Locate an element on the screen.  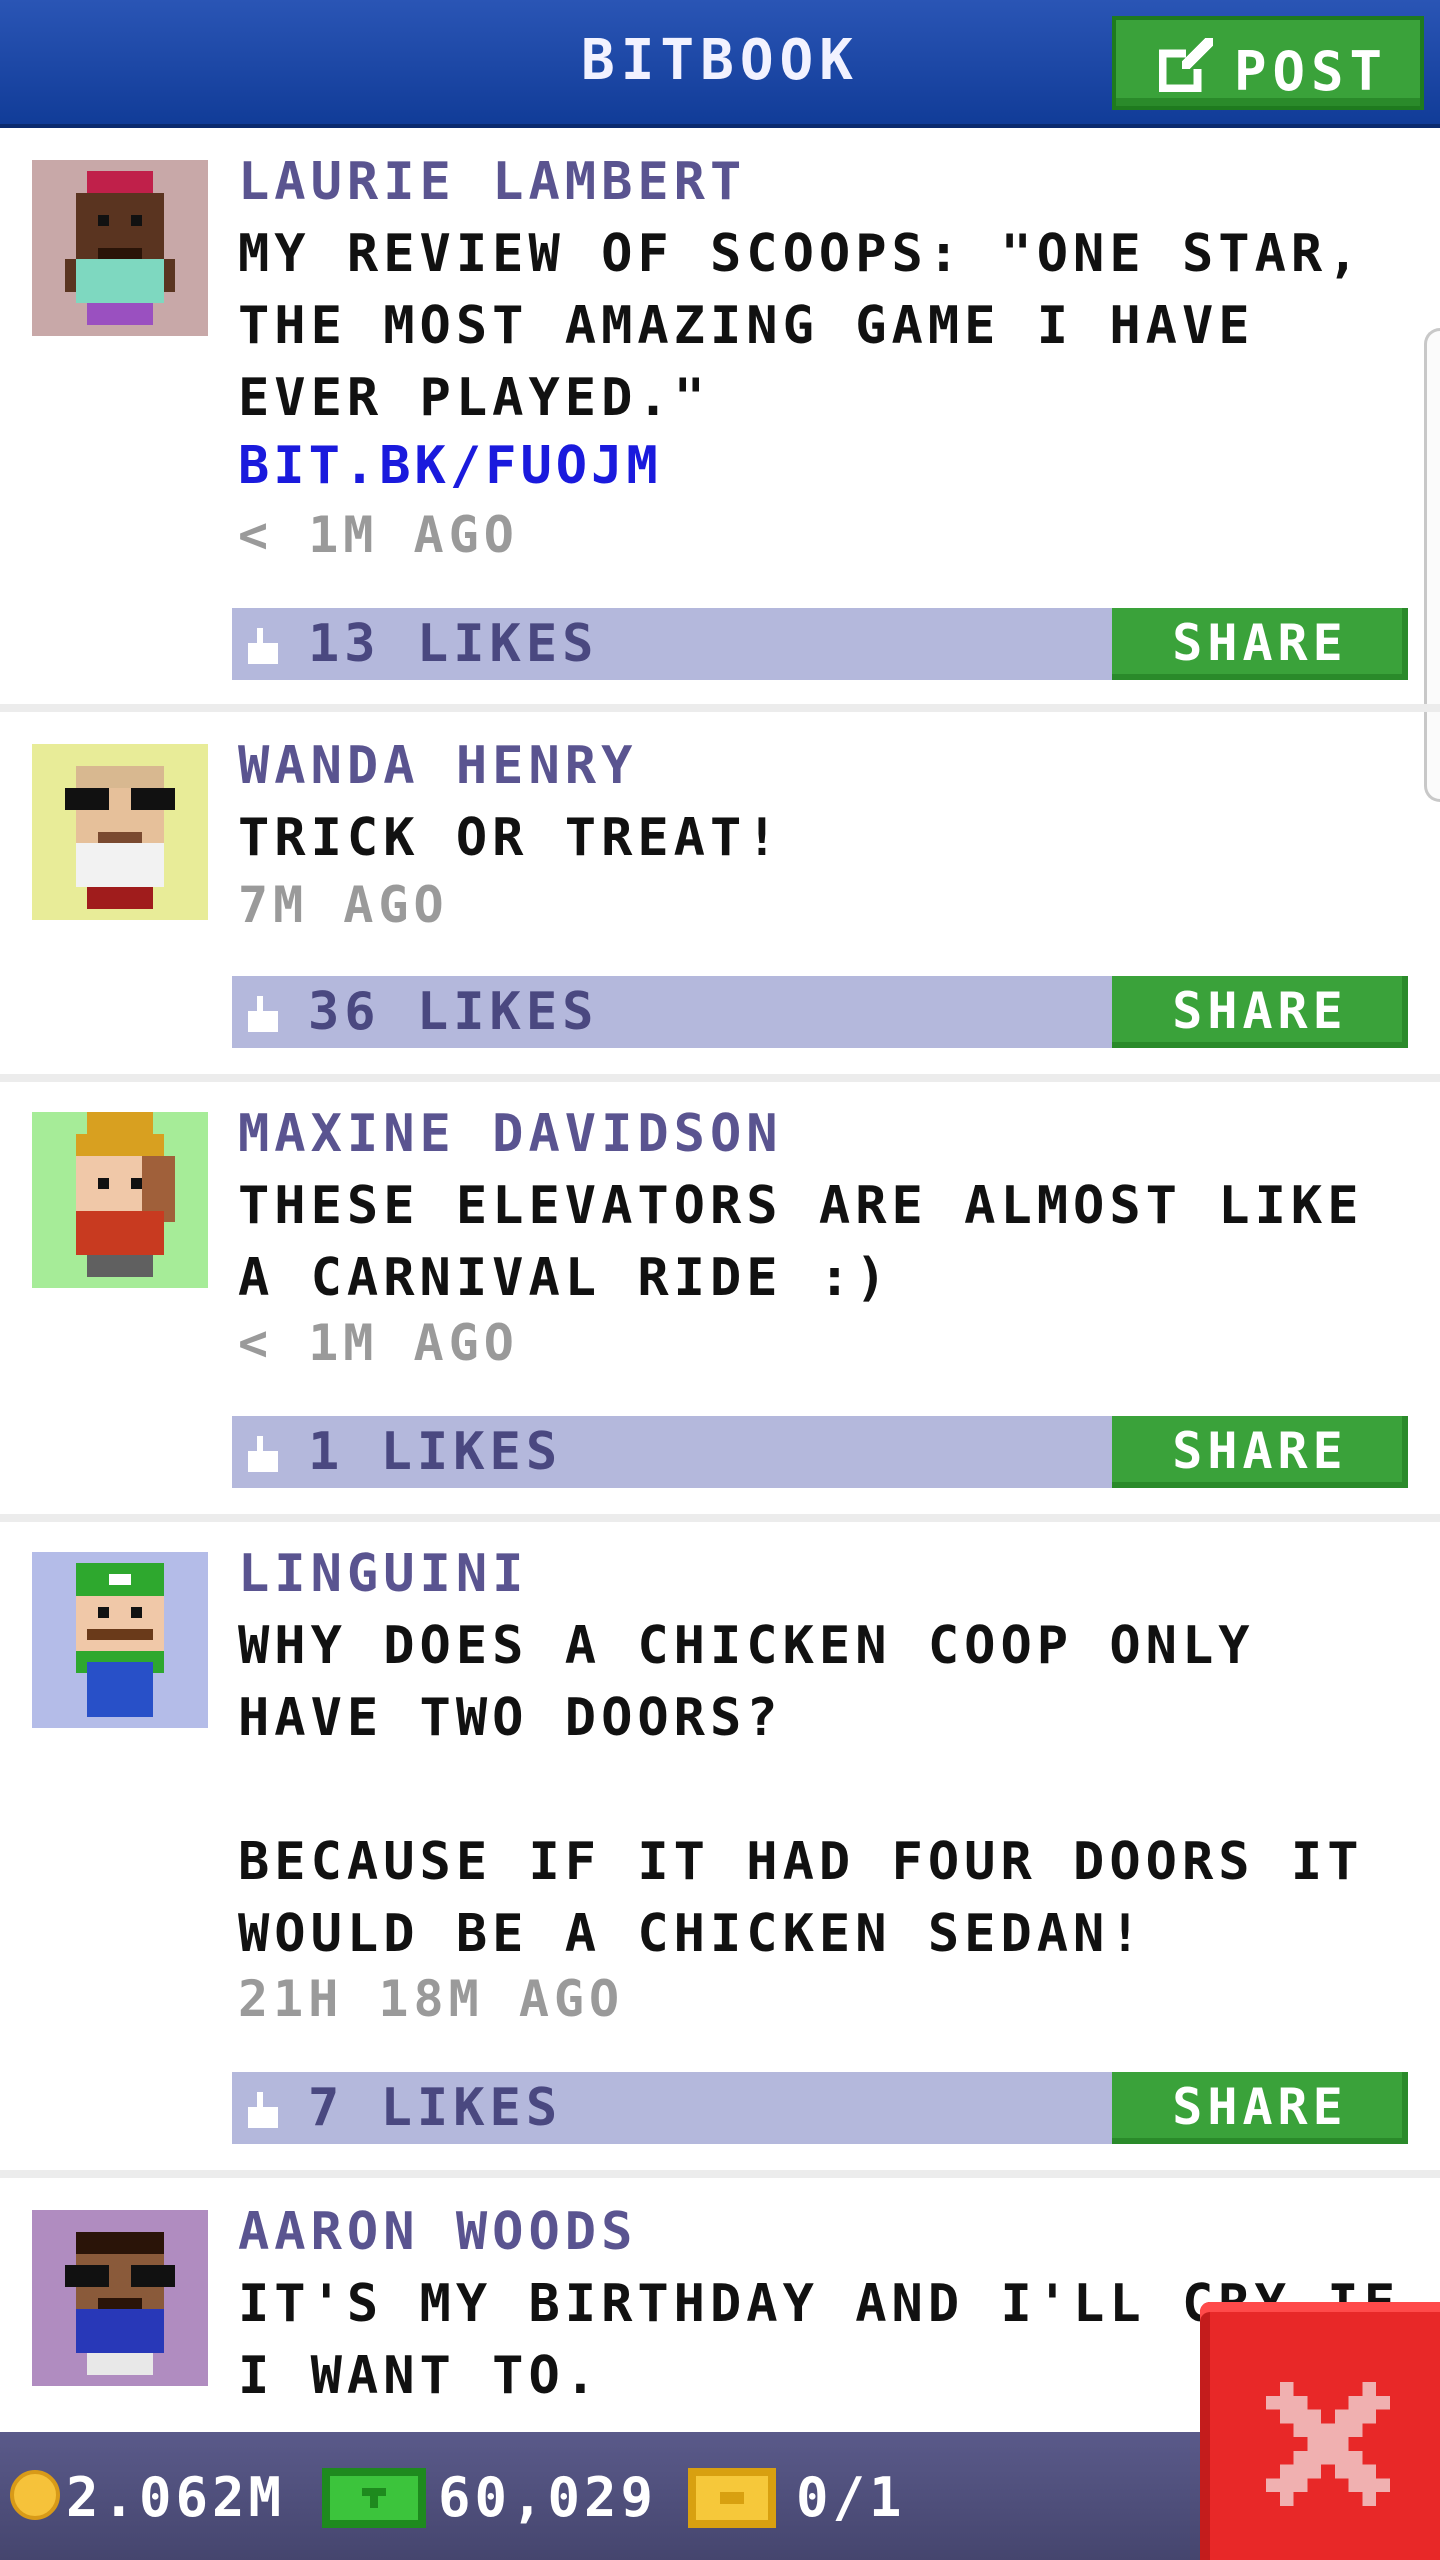
ticket-icon is located at coordinates (732, 2498).